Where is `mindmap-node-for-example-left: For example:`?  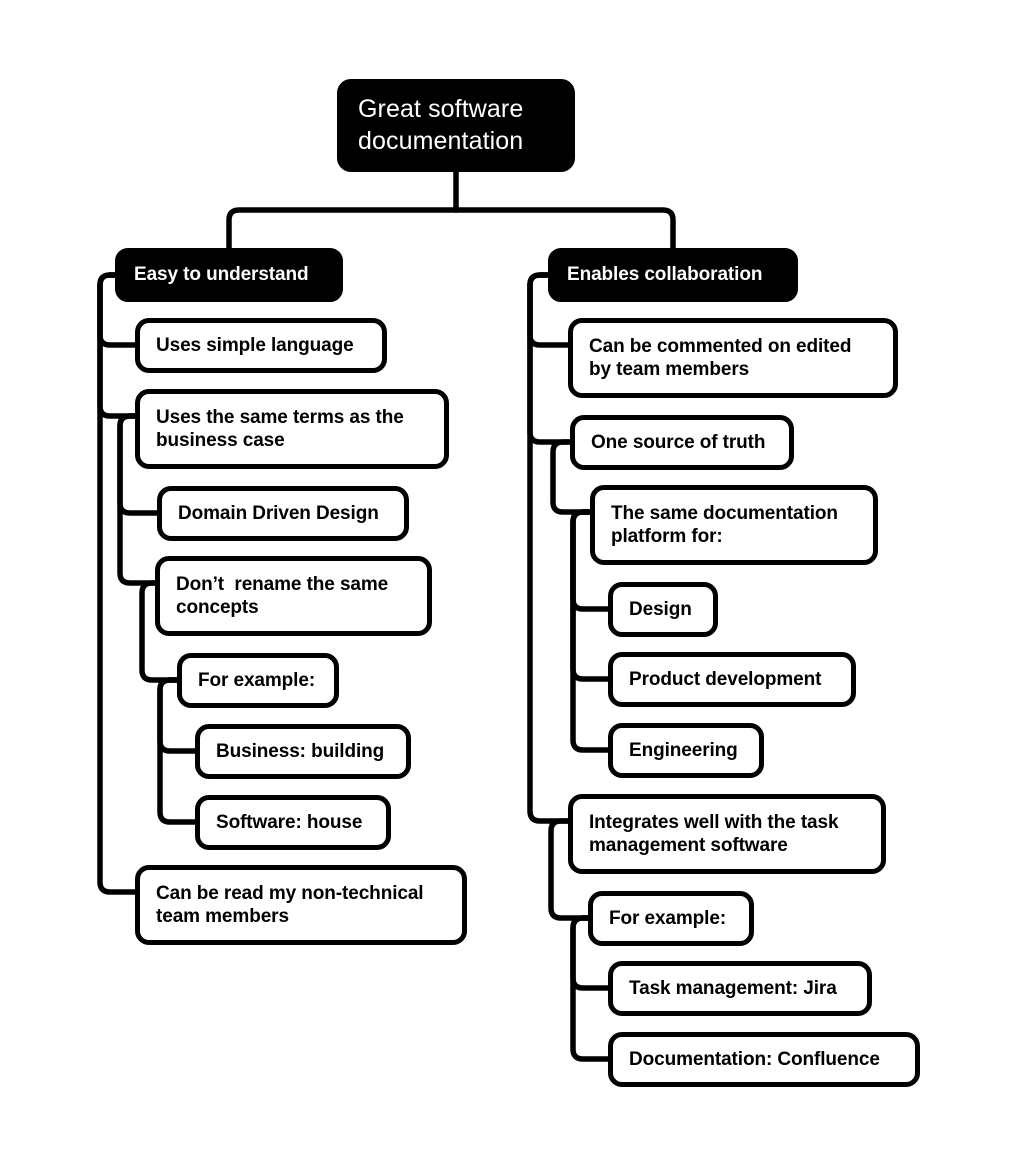 mindmap-node-for-example-left: For example: is located at coordinates (258, 680).